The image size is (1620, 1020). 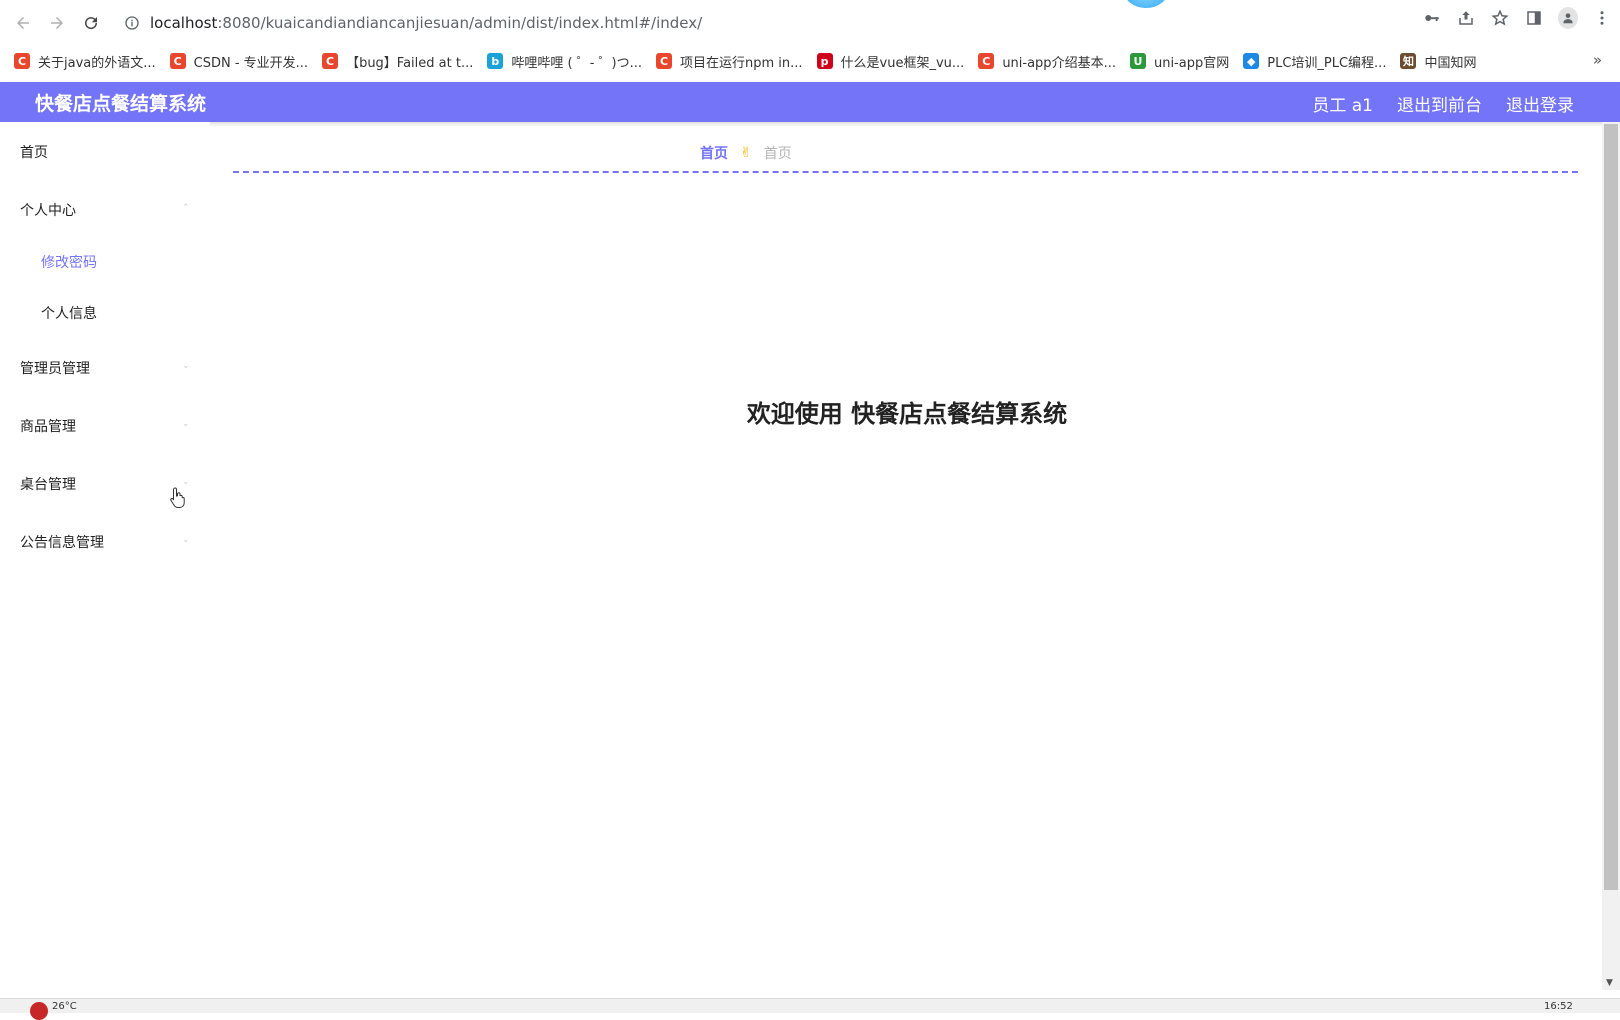 I want to click on sidebar-toggle-icon, so click(x=1534, y=18).